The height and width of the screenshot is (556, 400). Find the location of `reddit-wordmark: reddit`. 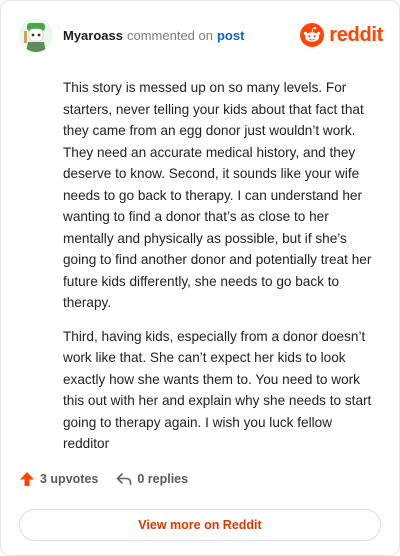

reddit-wordmark: reddit is located at coordinates (356, 34).